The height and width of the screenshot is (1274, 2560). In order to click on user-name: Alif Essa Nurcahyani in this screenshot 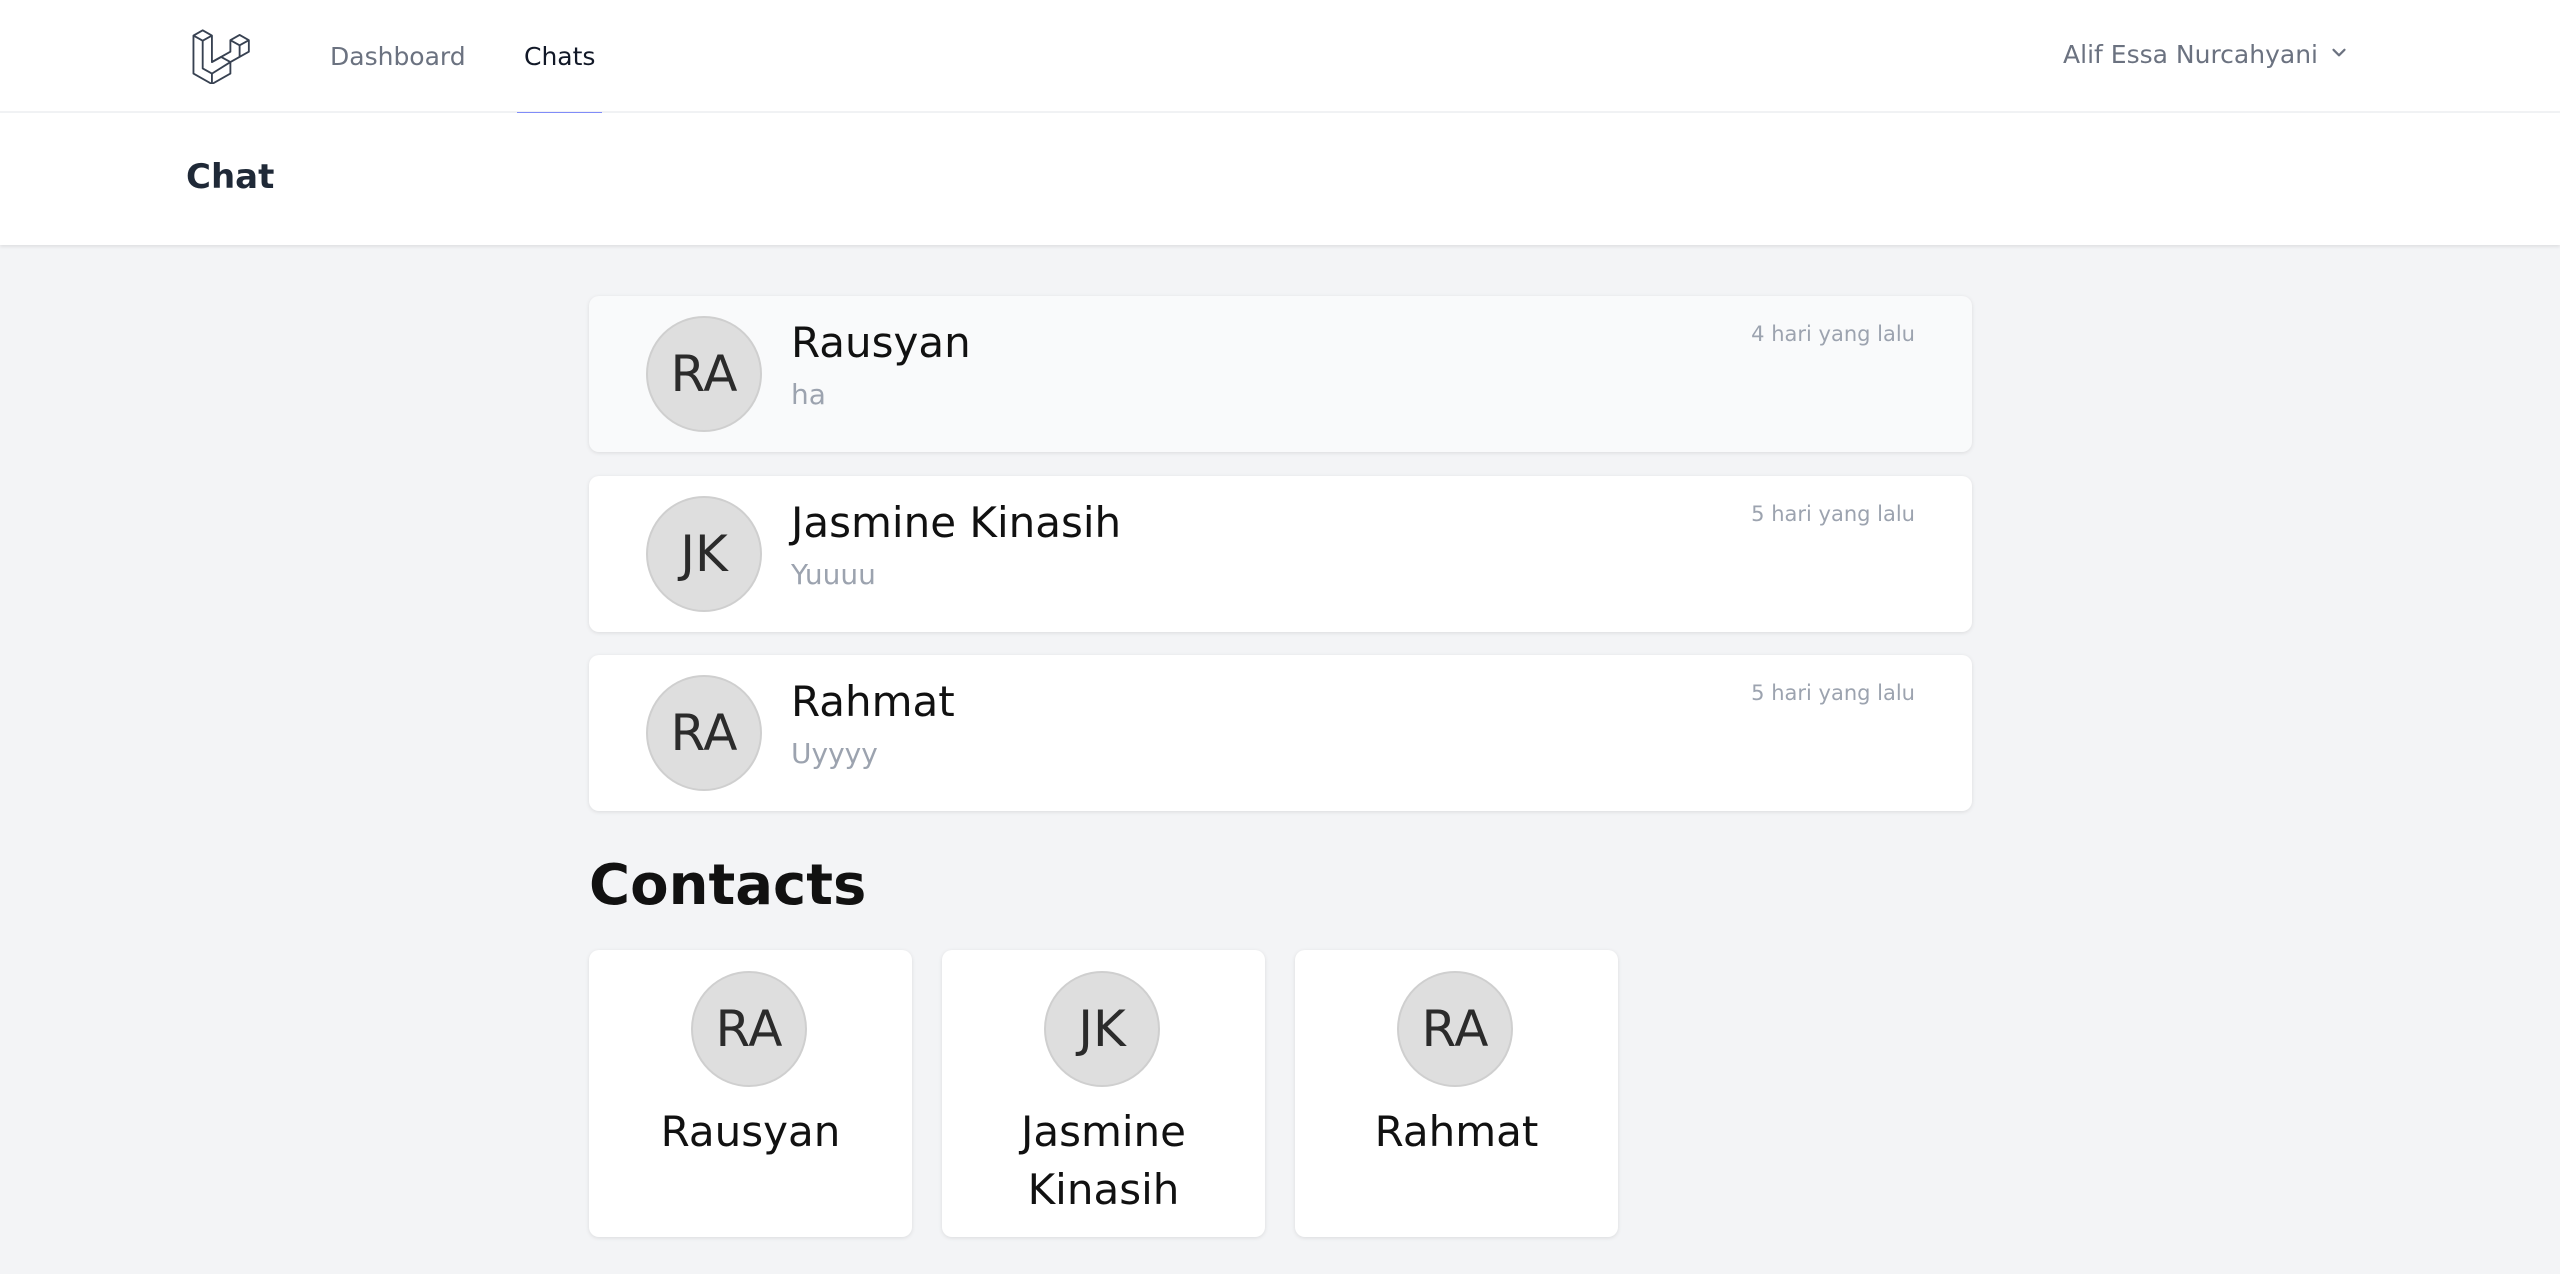, I will do `click(2190, 54)`.